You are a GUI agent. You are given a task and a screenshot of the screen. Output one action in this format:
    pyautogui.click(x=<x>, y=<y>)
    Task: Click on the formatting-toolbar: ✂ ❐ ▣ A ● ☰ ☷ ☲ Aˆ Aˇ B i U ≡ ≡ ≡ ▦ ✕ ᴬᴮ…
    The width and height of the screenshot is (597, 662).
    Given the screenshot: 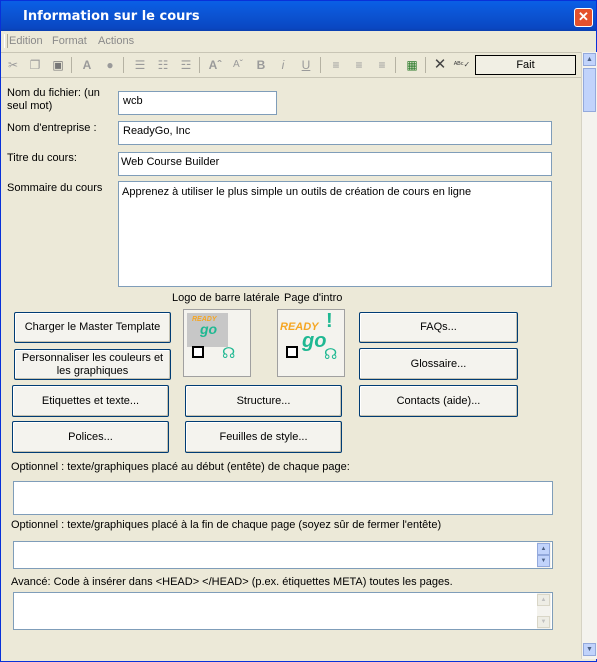 What is the action you would take?
    pyautogui.click(x=292, y=65)
    